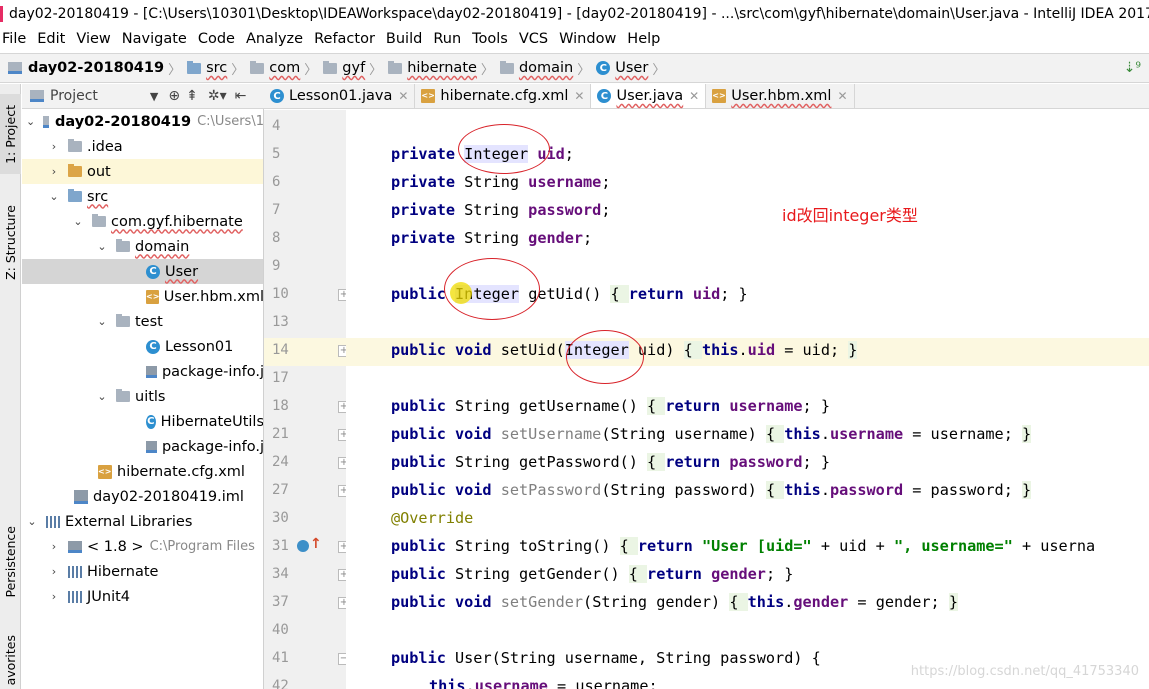  Describe the element at coordinates (503, 96) in the screenshot. I see `tab-hibernate-cfg: hibernate.cfg.xml ✕` at that location.